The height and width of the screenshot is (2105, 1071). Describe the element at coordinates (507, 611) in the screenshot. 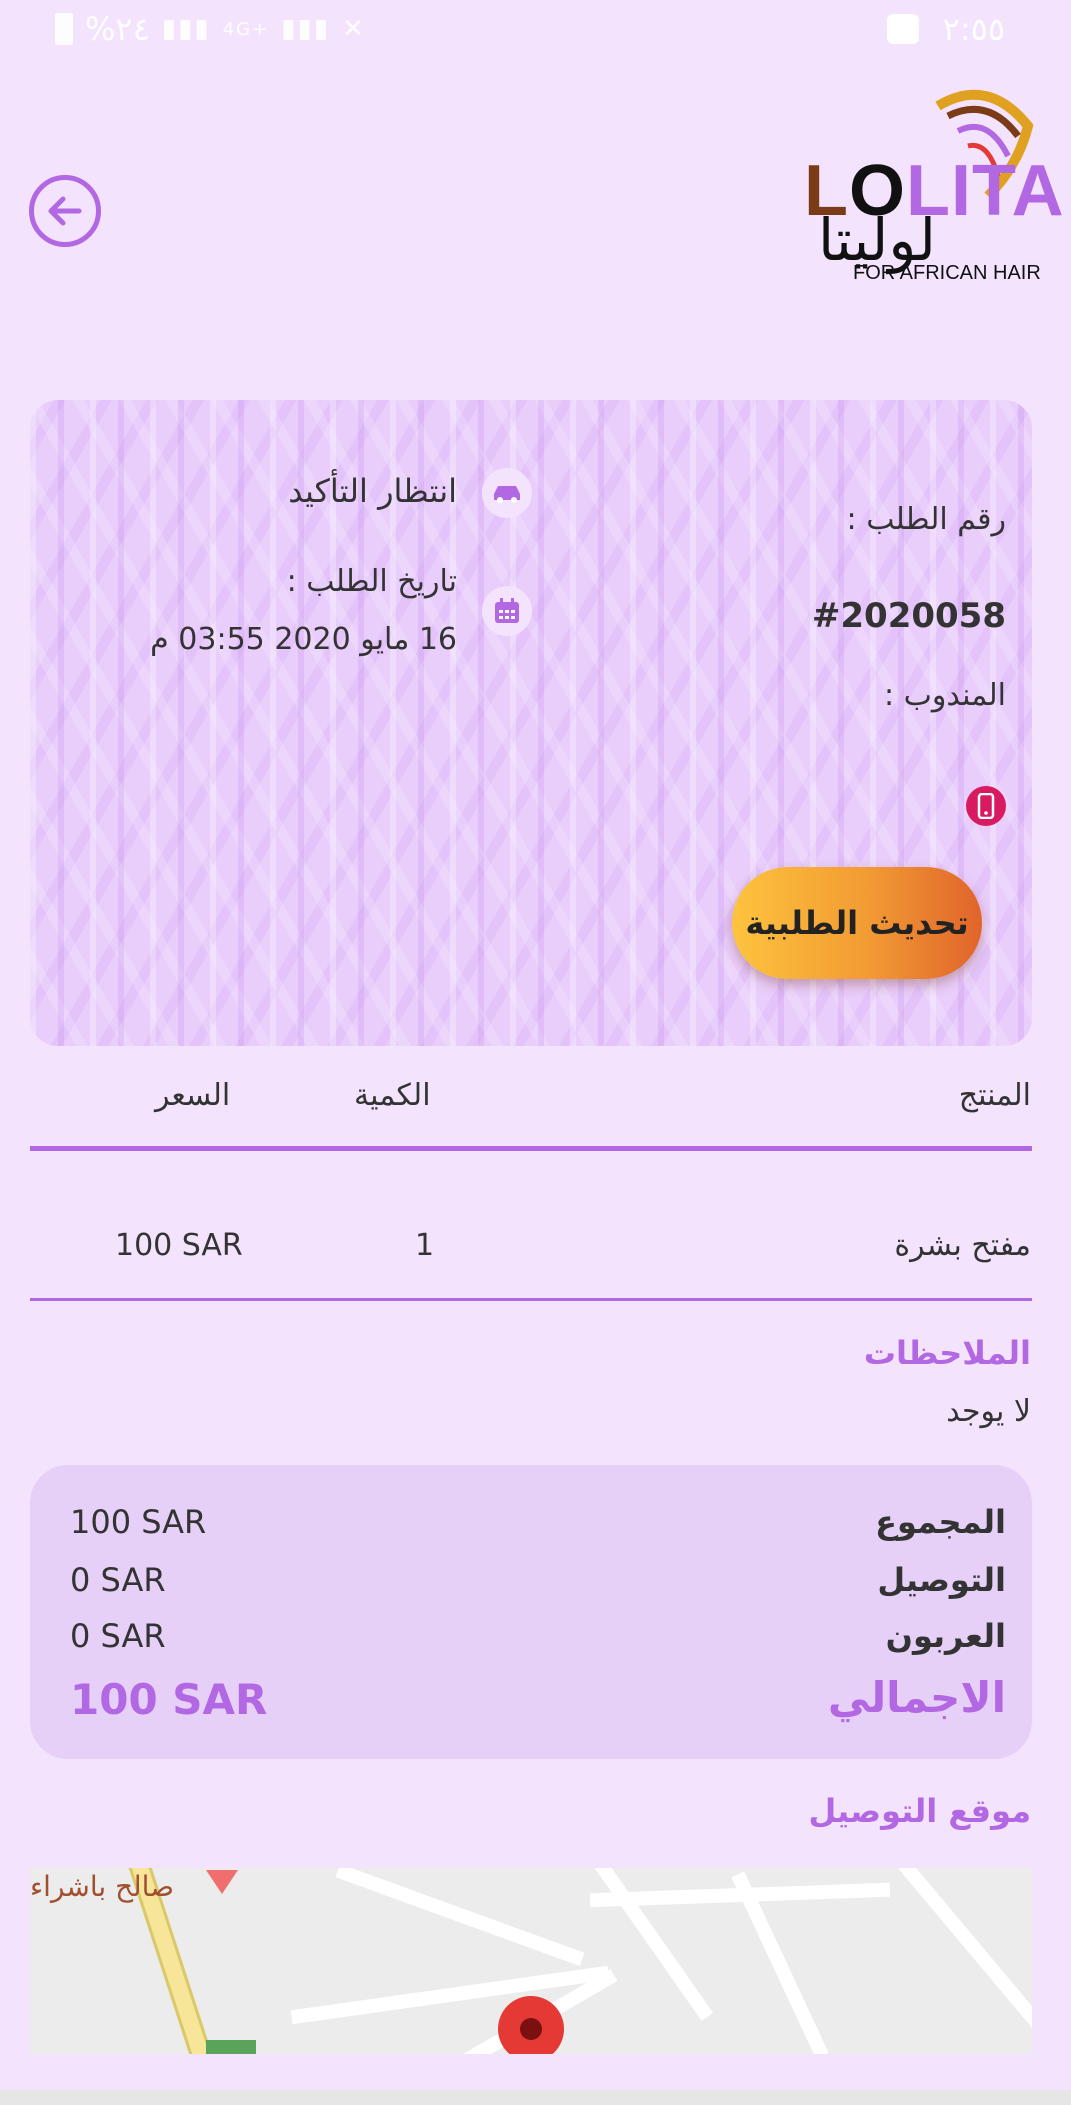

I see `calendar-icon` at that location.